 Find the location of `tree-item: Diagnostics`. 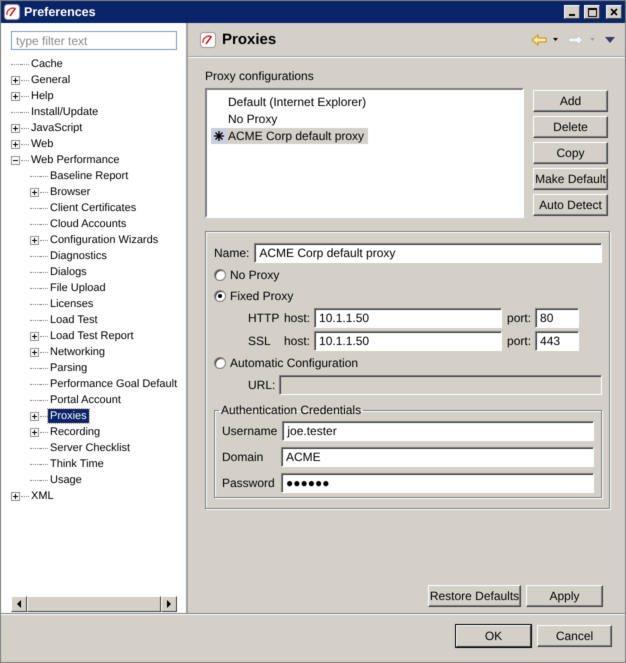

tree-item: Diagnostics is located at coordinates (78, 256).